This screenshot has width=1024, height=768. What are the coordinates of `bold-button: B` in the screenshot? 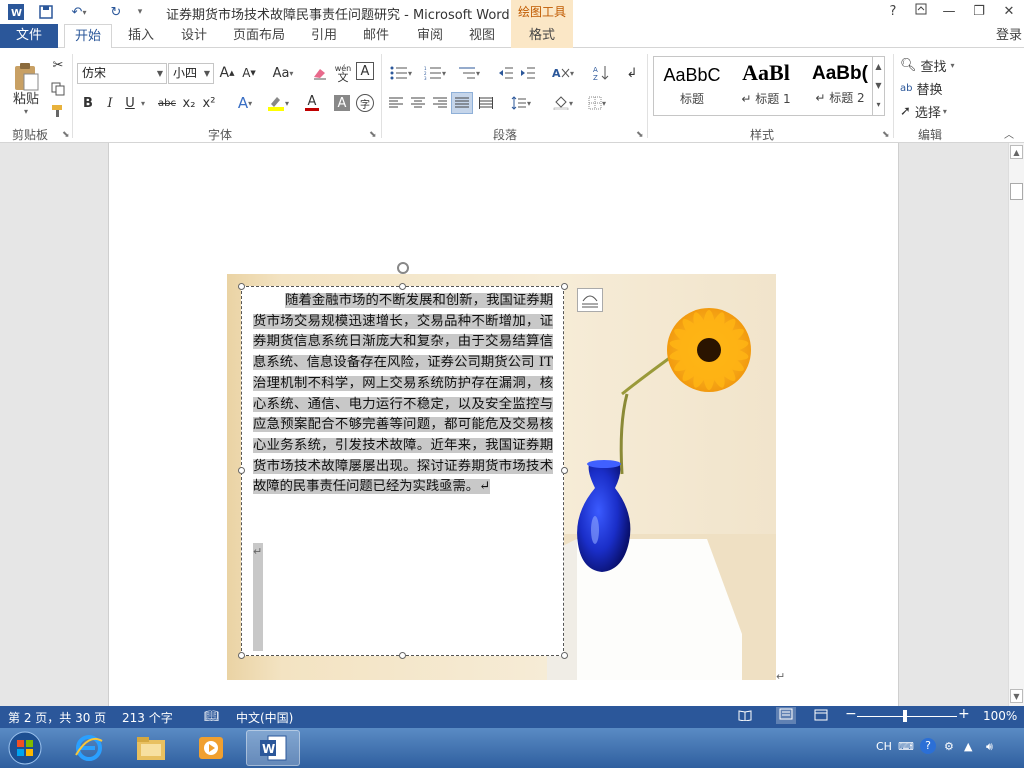 It's located at (88, 103).